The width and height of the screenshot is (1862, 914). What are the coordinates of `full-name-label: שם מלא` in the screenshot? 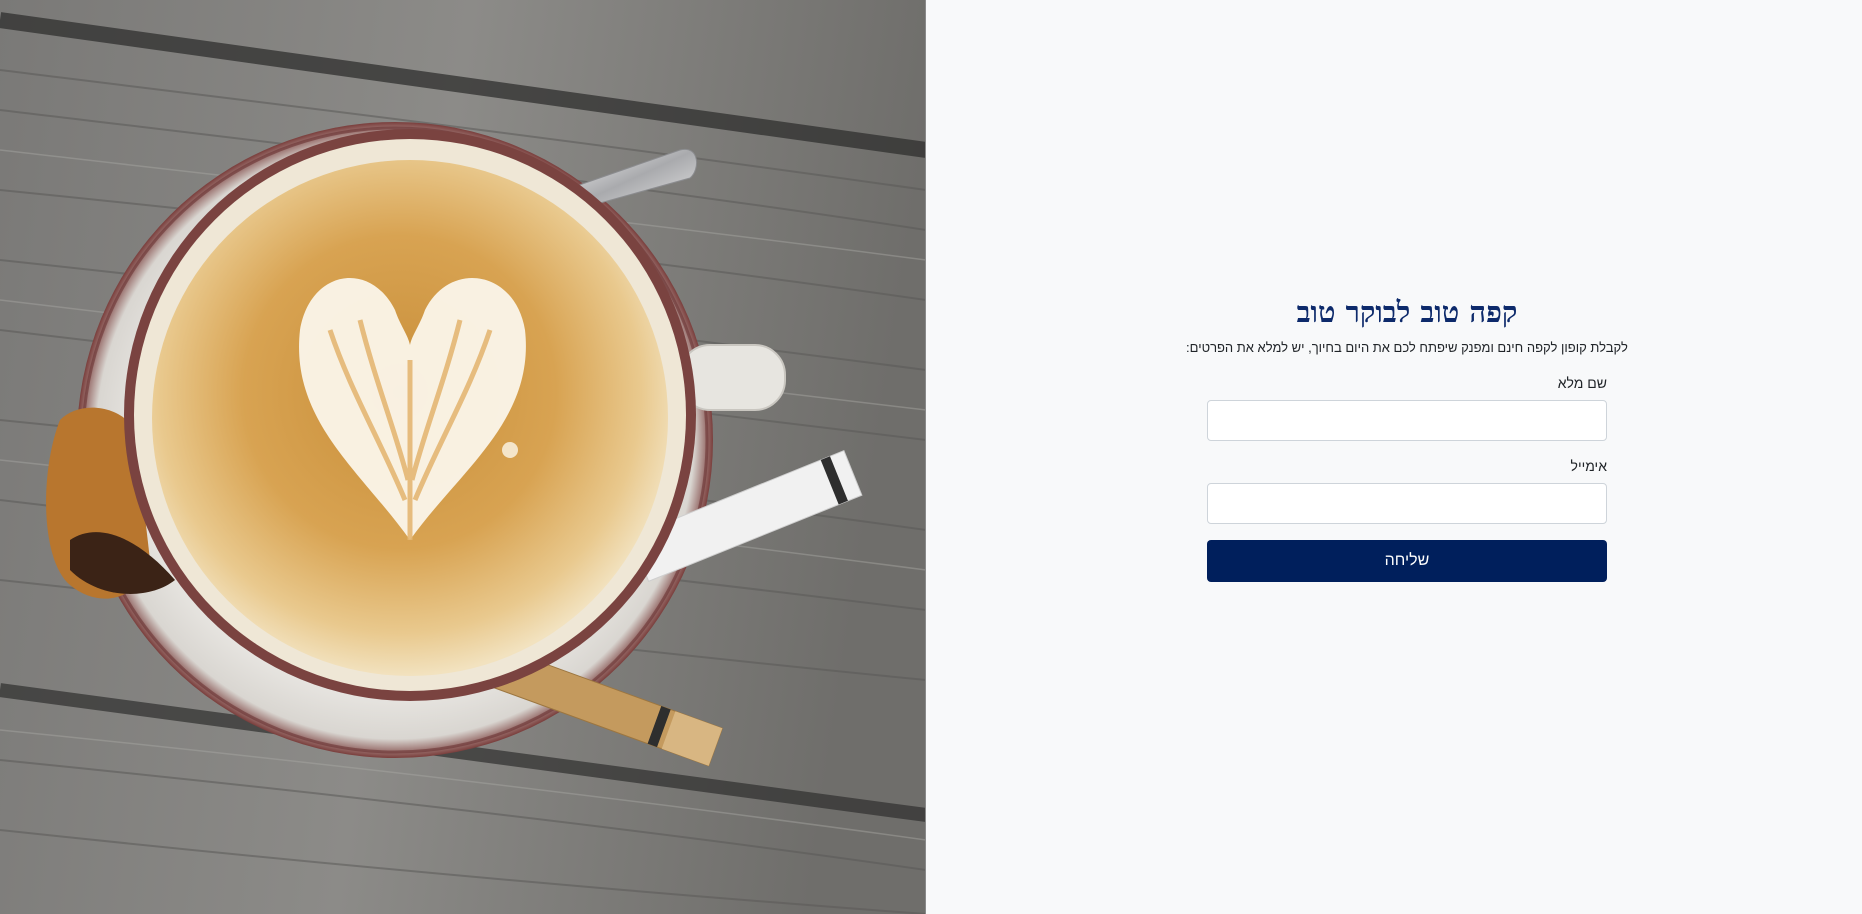 It's located at (1582, 383).